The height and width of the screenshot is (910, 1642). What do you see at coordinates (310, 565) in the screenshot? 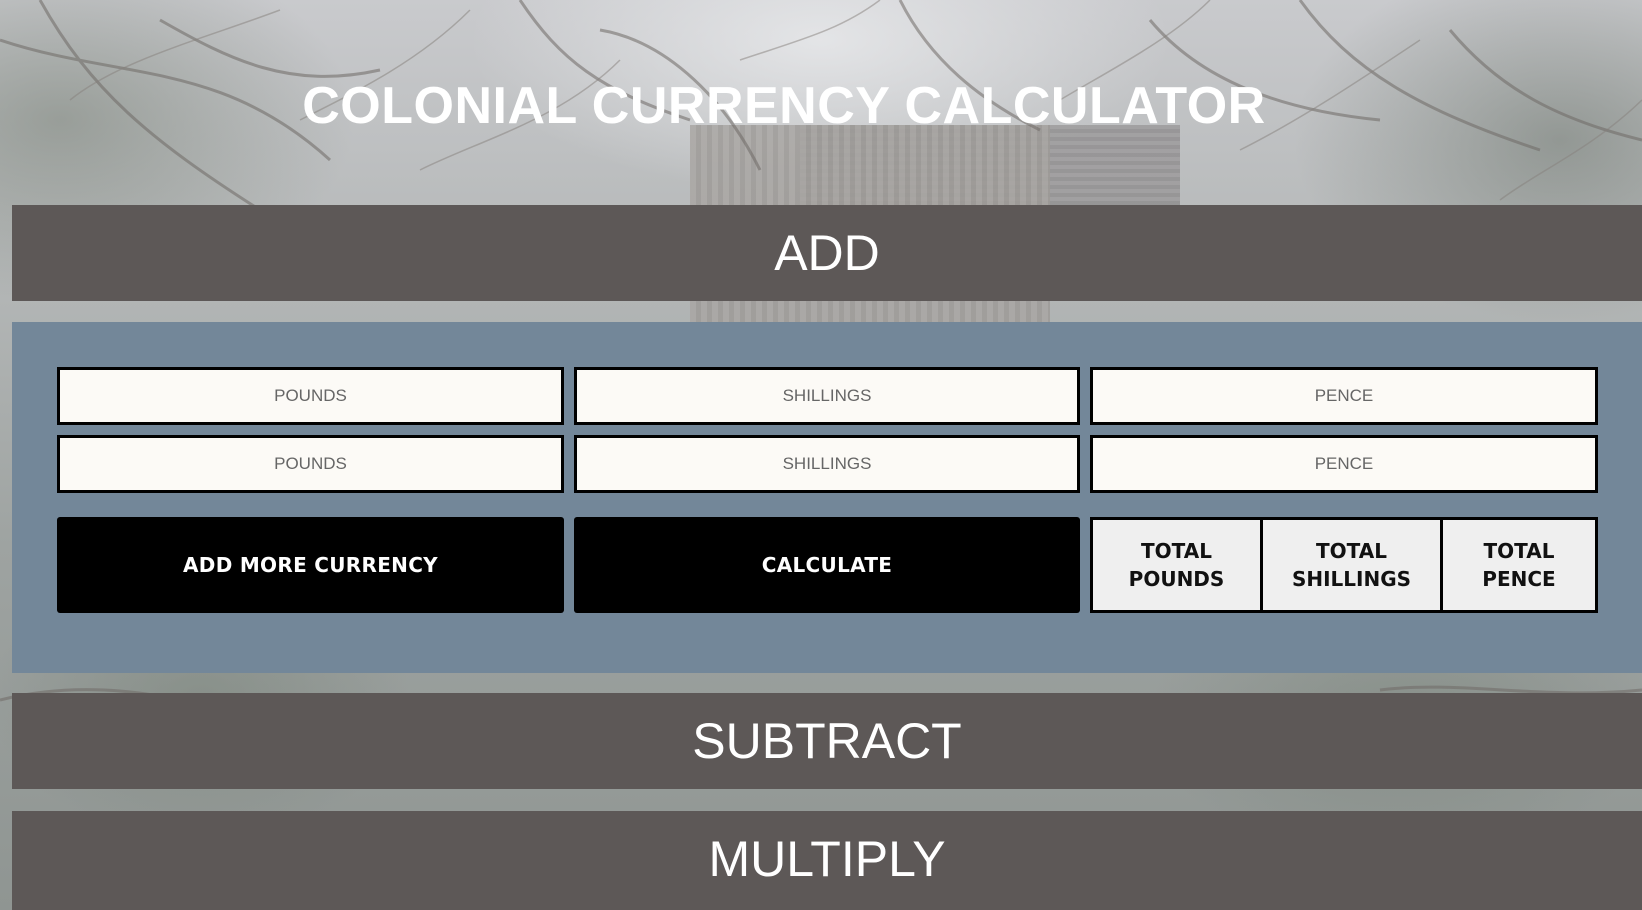
I see `add-more-currency-button: ADD MORE CURRENCY` at bounding box center [310, 565].